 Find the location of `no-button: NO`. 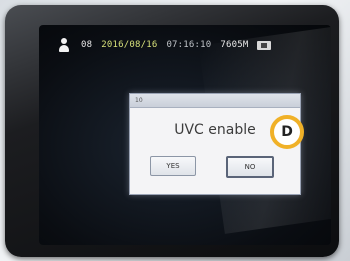

no-button: NO is located at coordinates (250, 167).